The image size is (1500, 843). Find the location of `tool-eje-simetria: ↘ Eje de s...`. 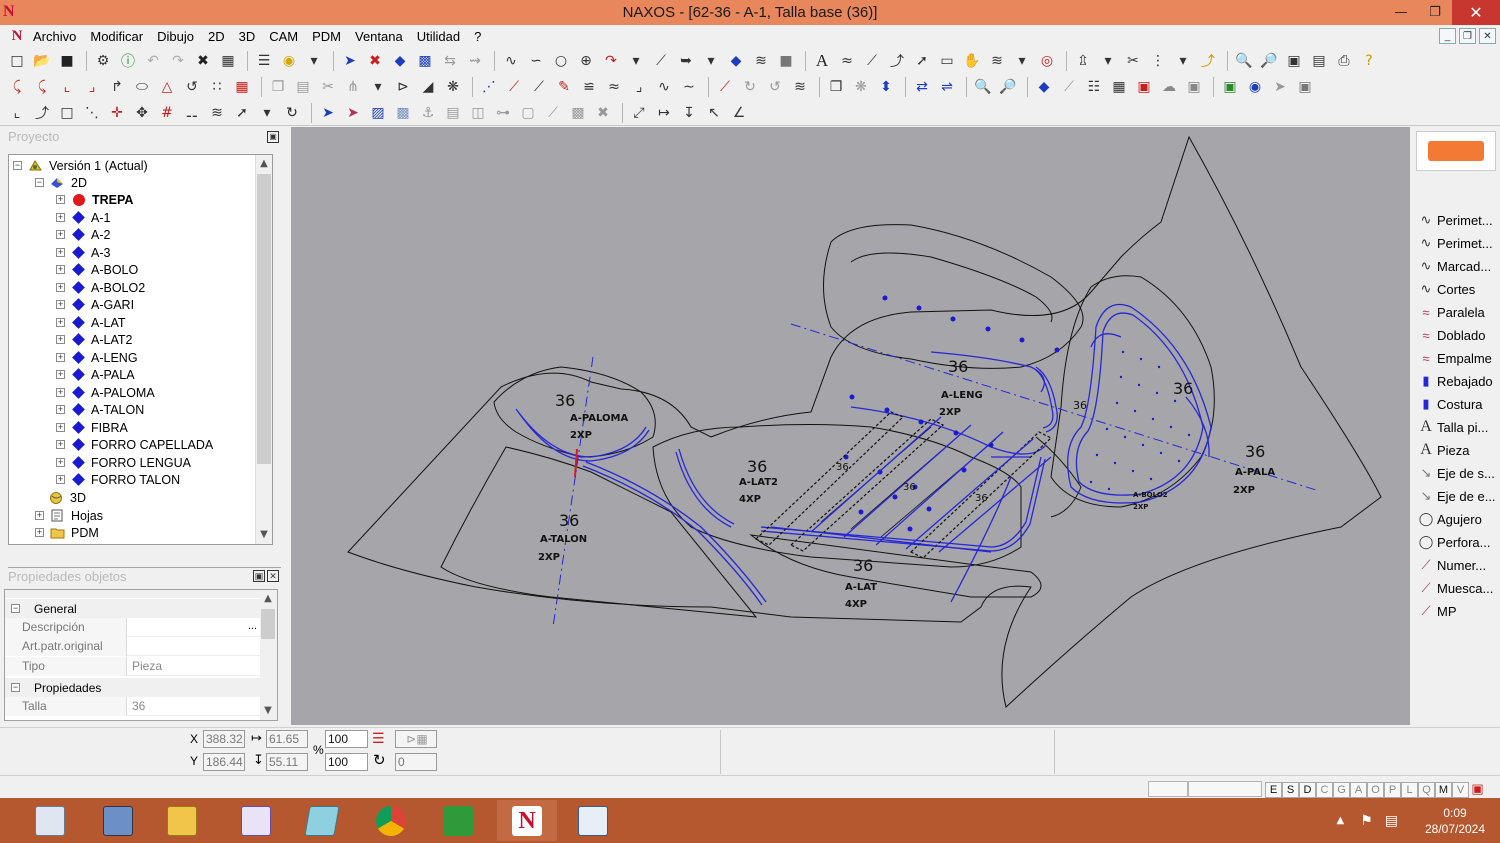

tool-eje-simetria: ↘ Eje de s... is located at coordinates (1458, 473).